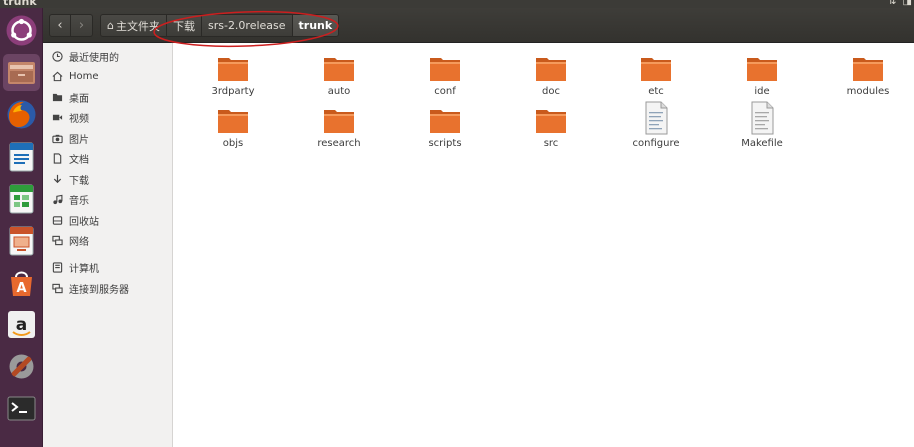 This screenshot has width=914, height=447. I want to click on sidebar-item-label: 网络, so click(79, 242).